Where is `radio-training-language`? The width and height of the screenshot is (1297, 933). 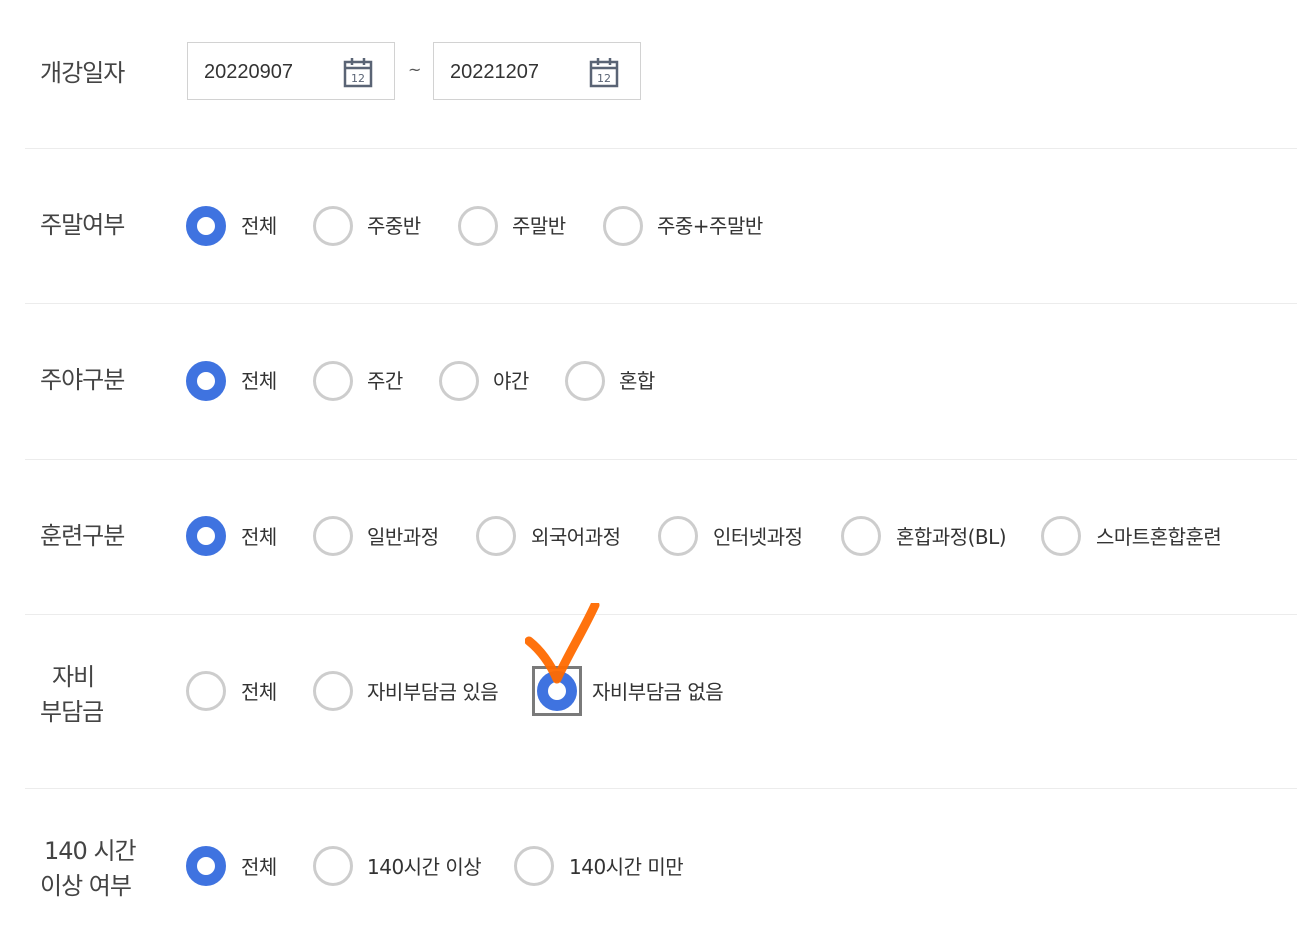
radio-training-language is located at coordinates (496, 536).